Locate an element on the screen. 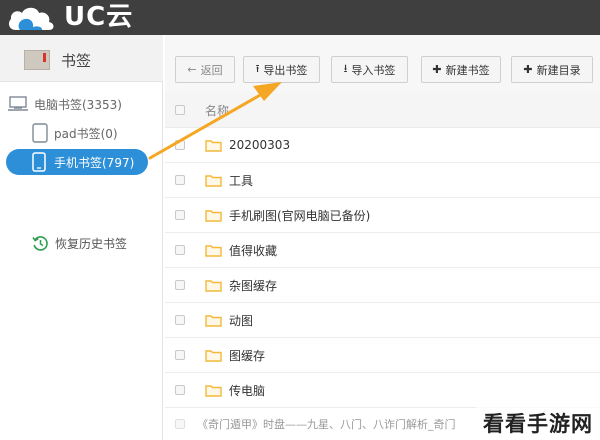 The width and height of the screenshot is (600, 440). list-item: 20200303 is located at coordinates (382, 145).